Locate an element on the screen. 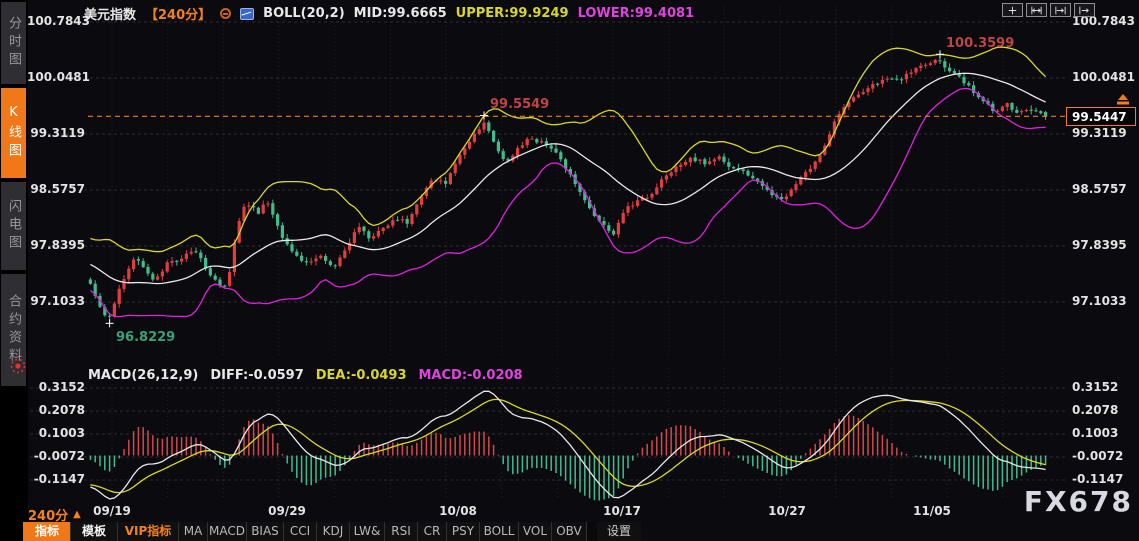 The width and height of the screenshot is (1139, 541). swing-high-annotation: 99.5549 is located at coordinates (520, 104).